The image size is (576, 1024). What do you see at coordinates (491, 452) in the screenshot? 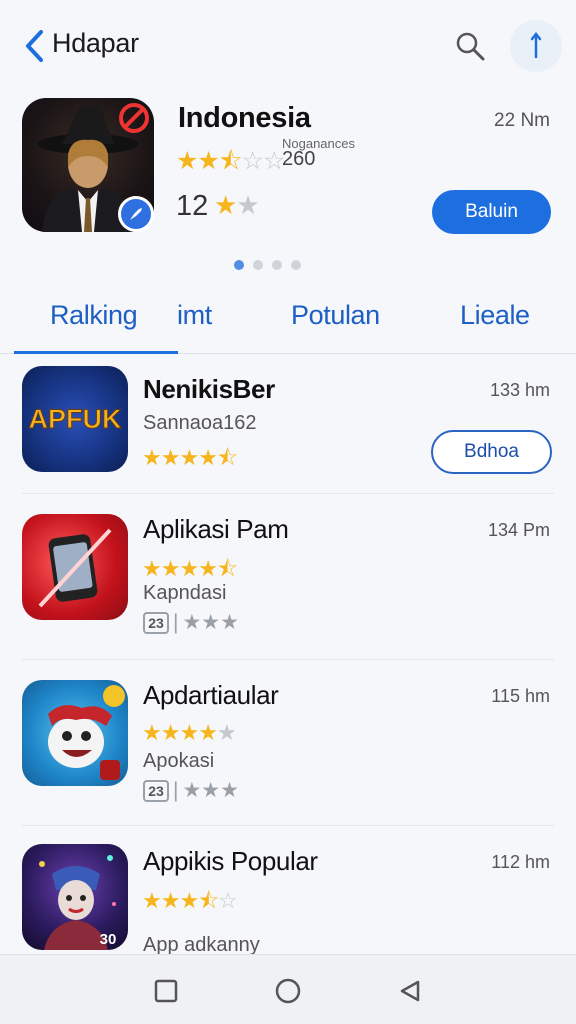
I see `app-action-button: Bdhoa` at bounding box center [491, 452].